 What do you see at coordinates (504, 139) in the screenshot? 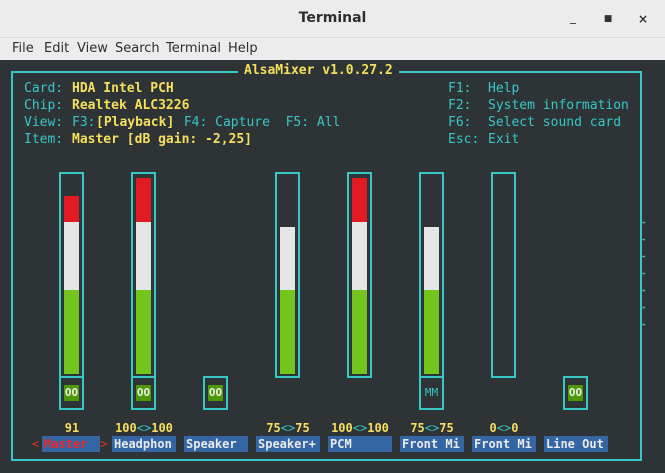
I see `key-esc-desc: Exit` at bounding box center [504, 139].